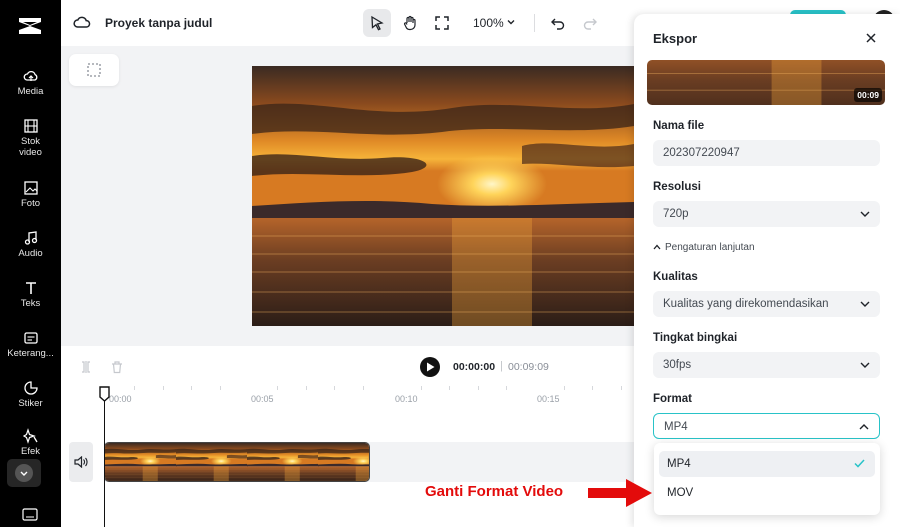 The image size is (900, 527). I want to click on cloud-sync-icon, so click(82, 22).